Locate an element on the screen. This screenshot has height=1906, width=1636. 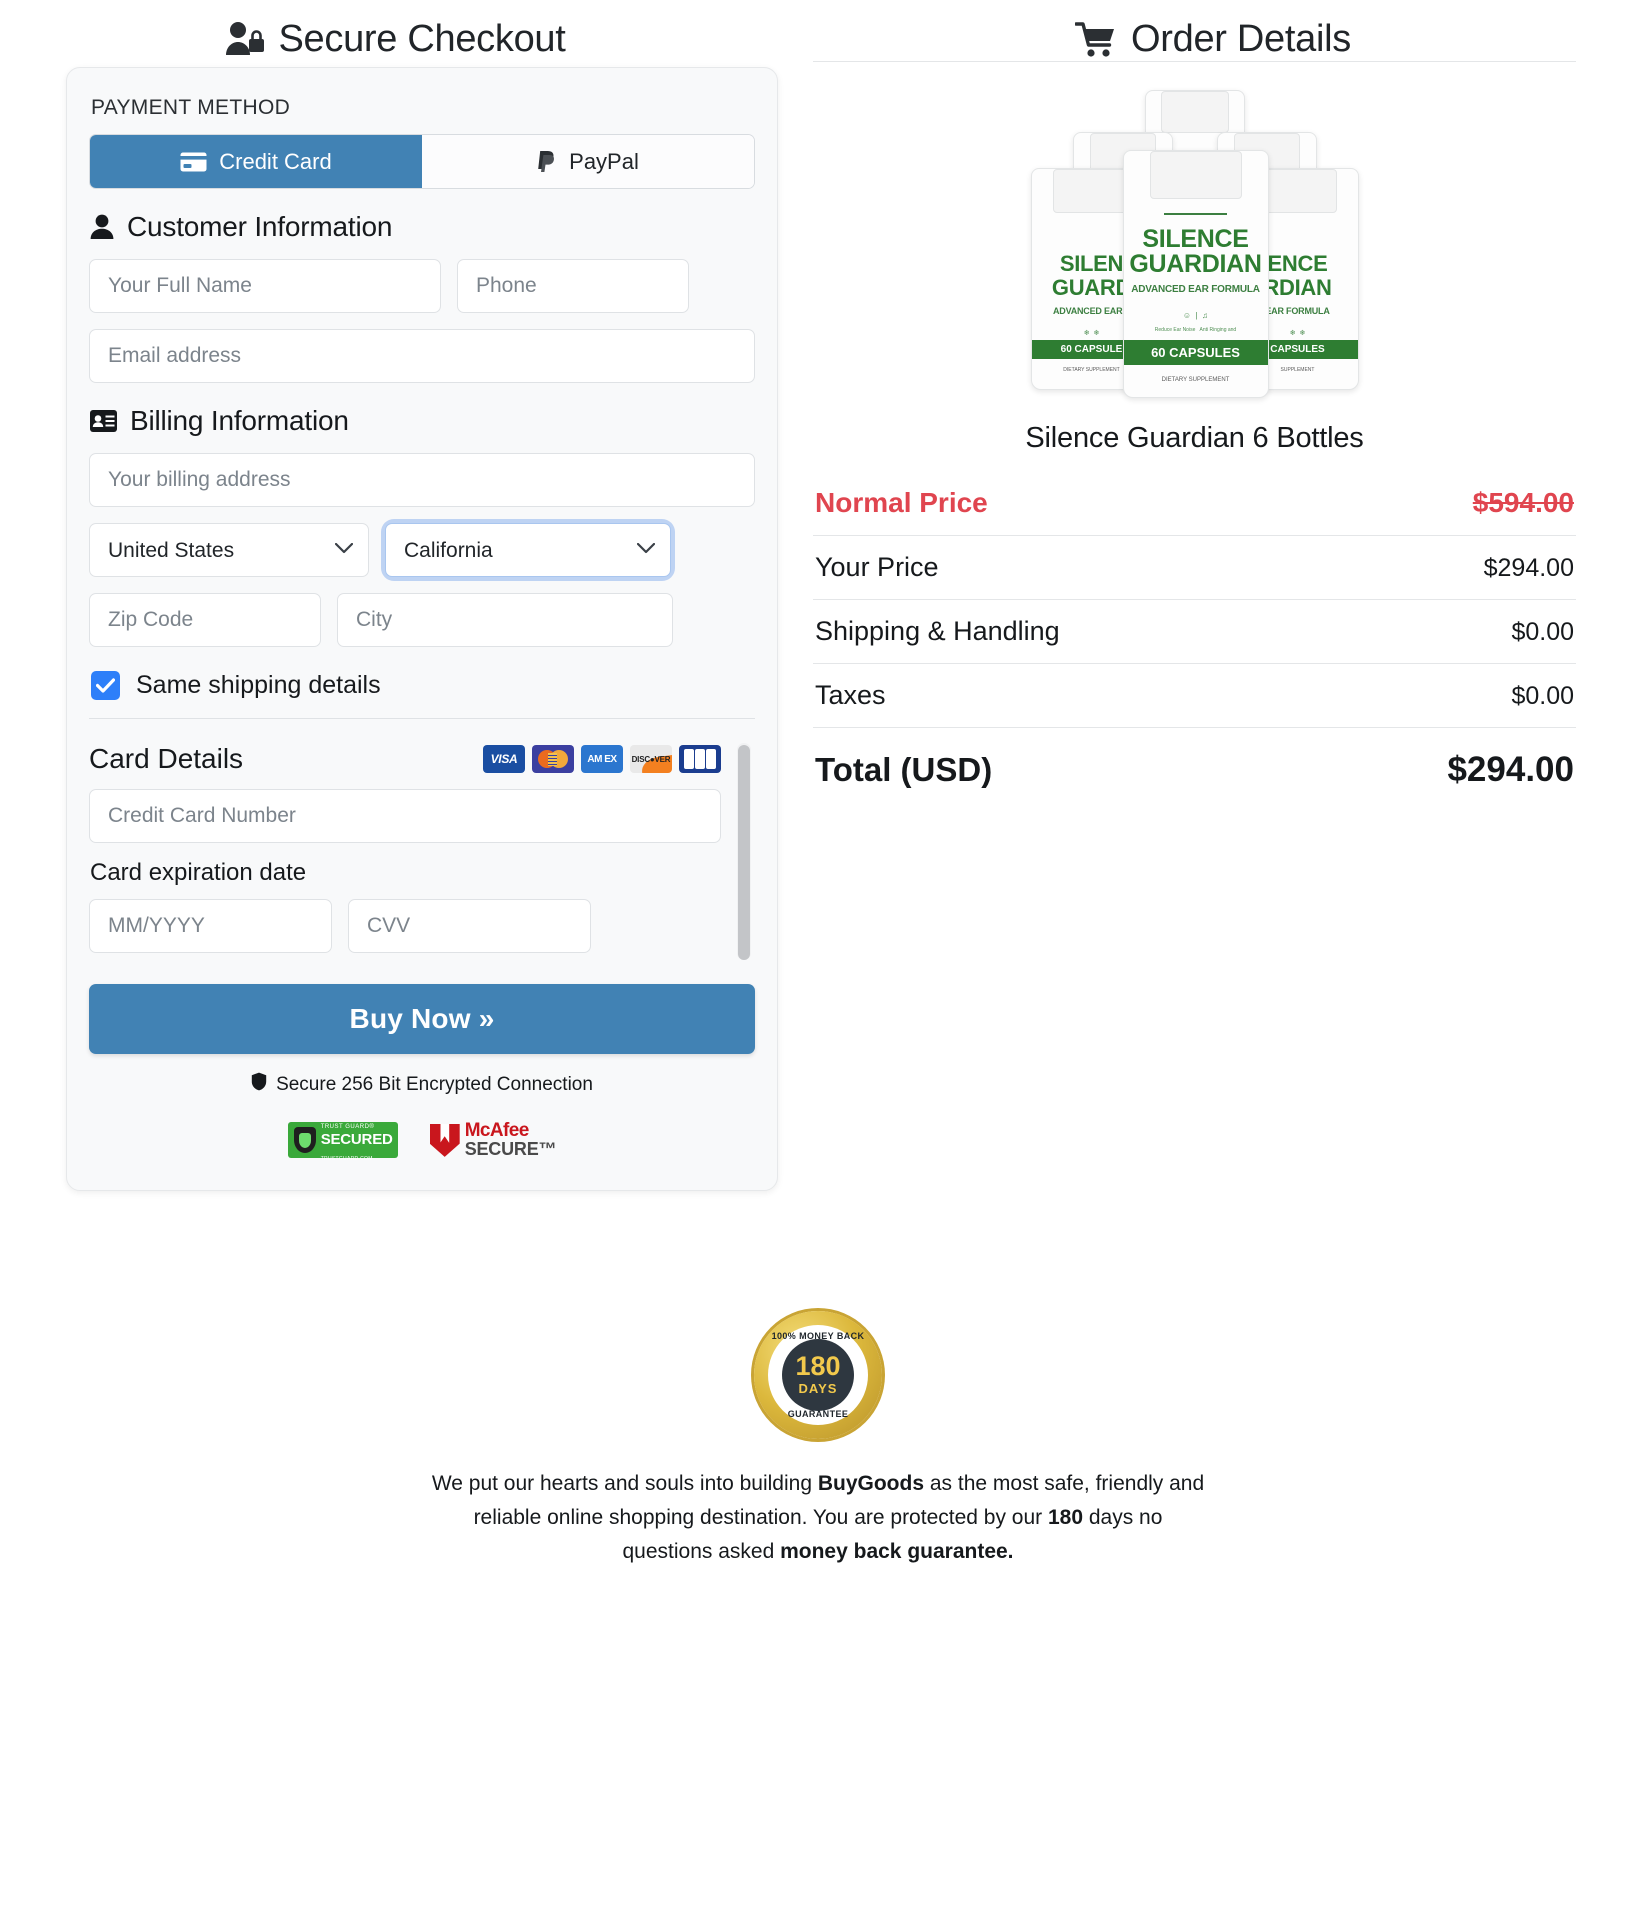
seal-top-text: 100% MONEY BACK is located at coordinates (818, 1335).